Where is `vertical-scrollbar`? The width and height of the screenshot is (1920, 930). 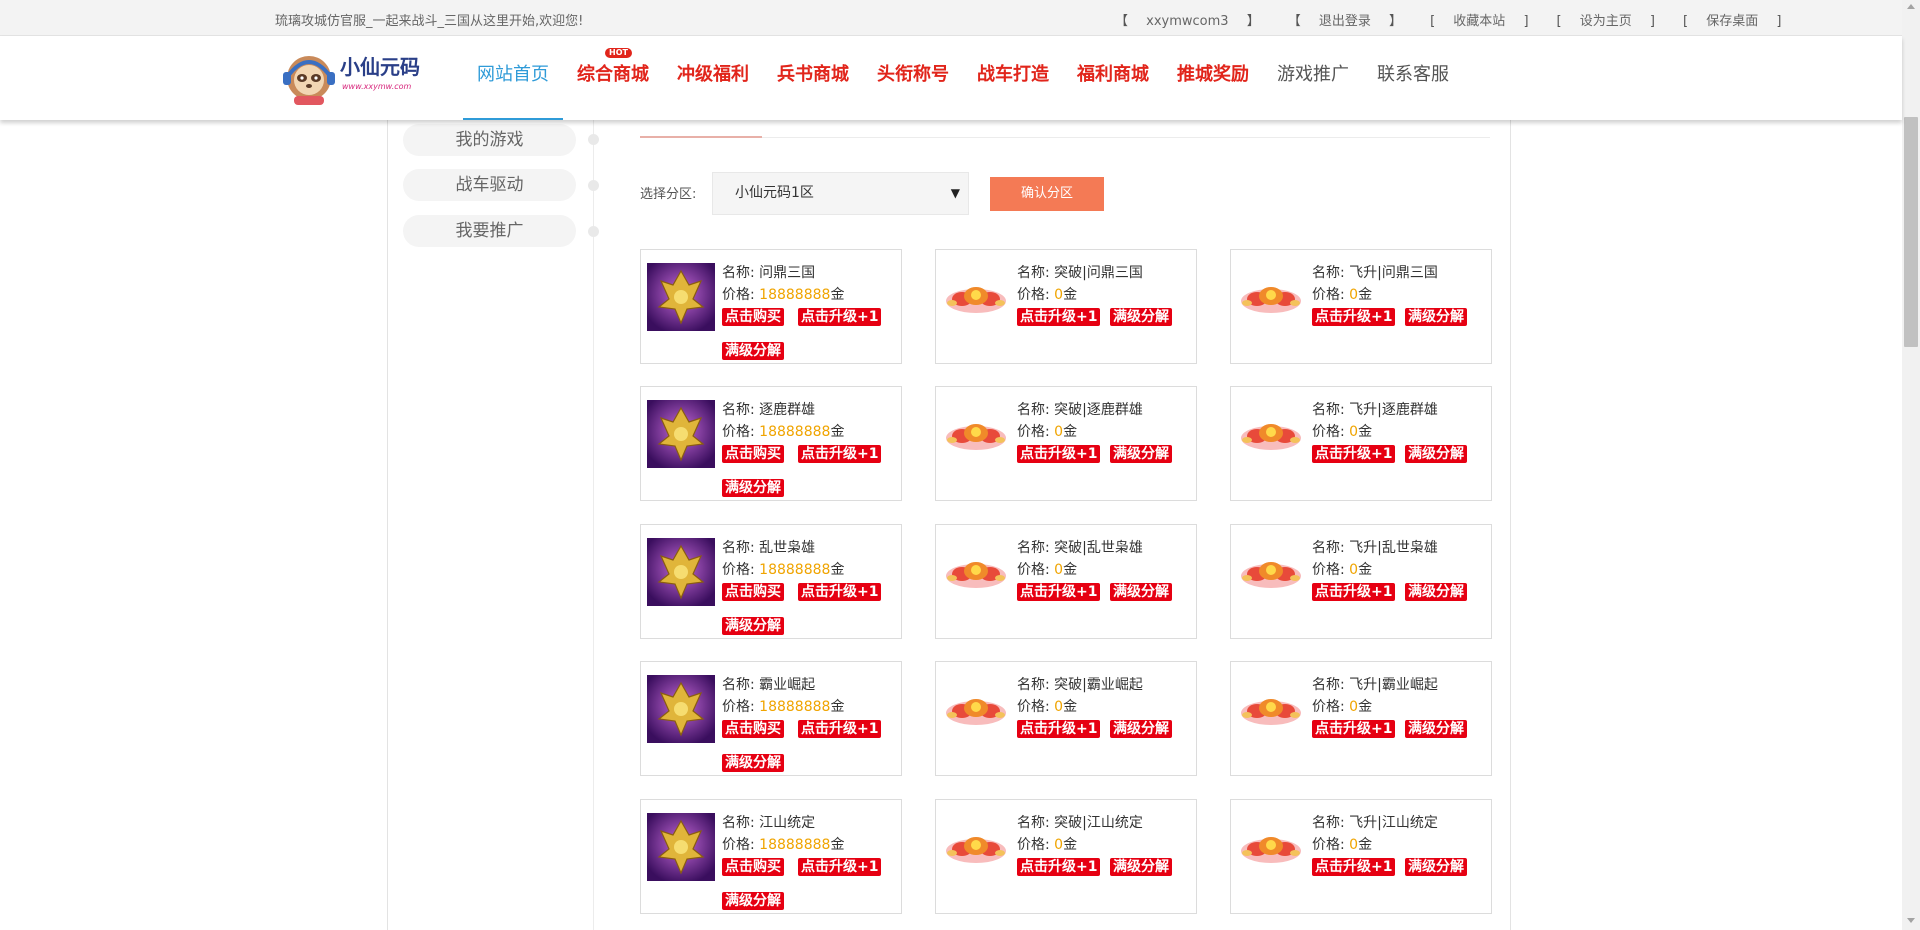
vertical-scrollbar is located at coordinates (1911, 465).